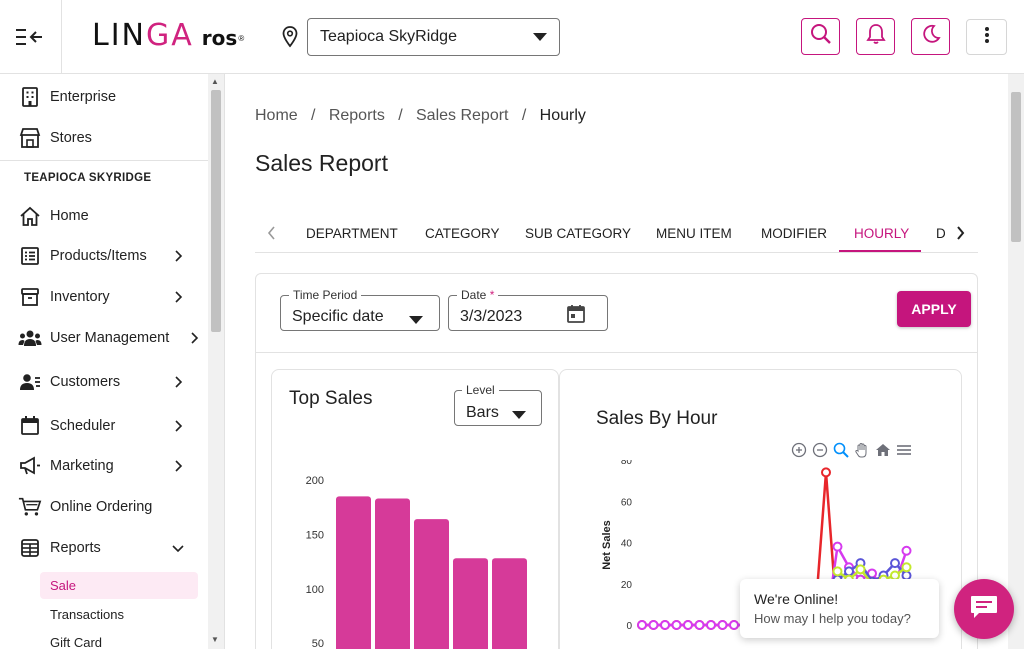 Image resolution: width=1024 pixels, height=649 pixels. I want to click on sidebar-item-online-ordering: Online Ordering, so click(104, 507).